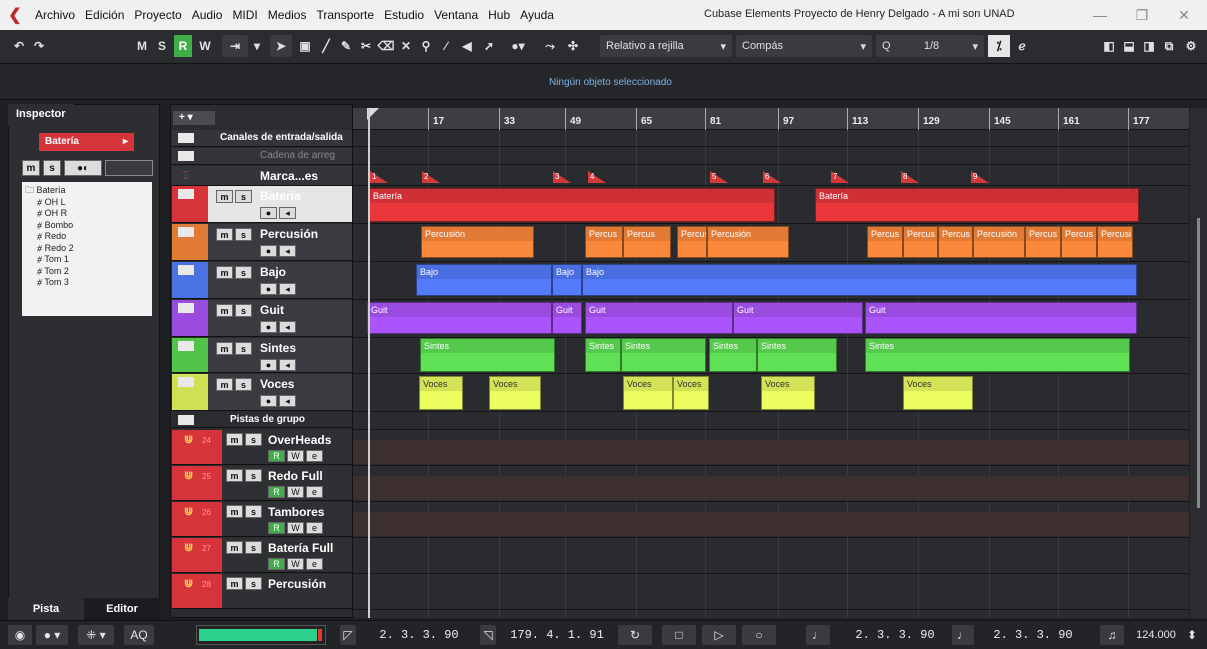 This screenshot has height=649, width=1207. I want to click on tree-item: ⧣ OH R, so click(87, 214).